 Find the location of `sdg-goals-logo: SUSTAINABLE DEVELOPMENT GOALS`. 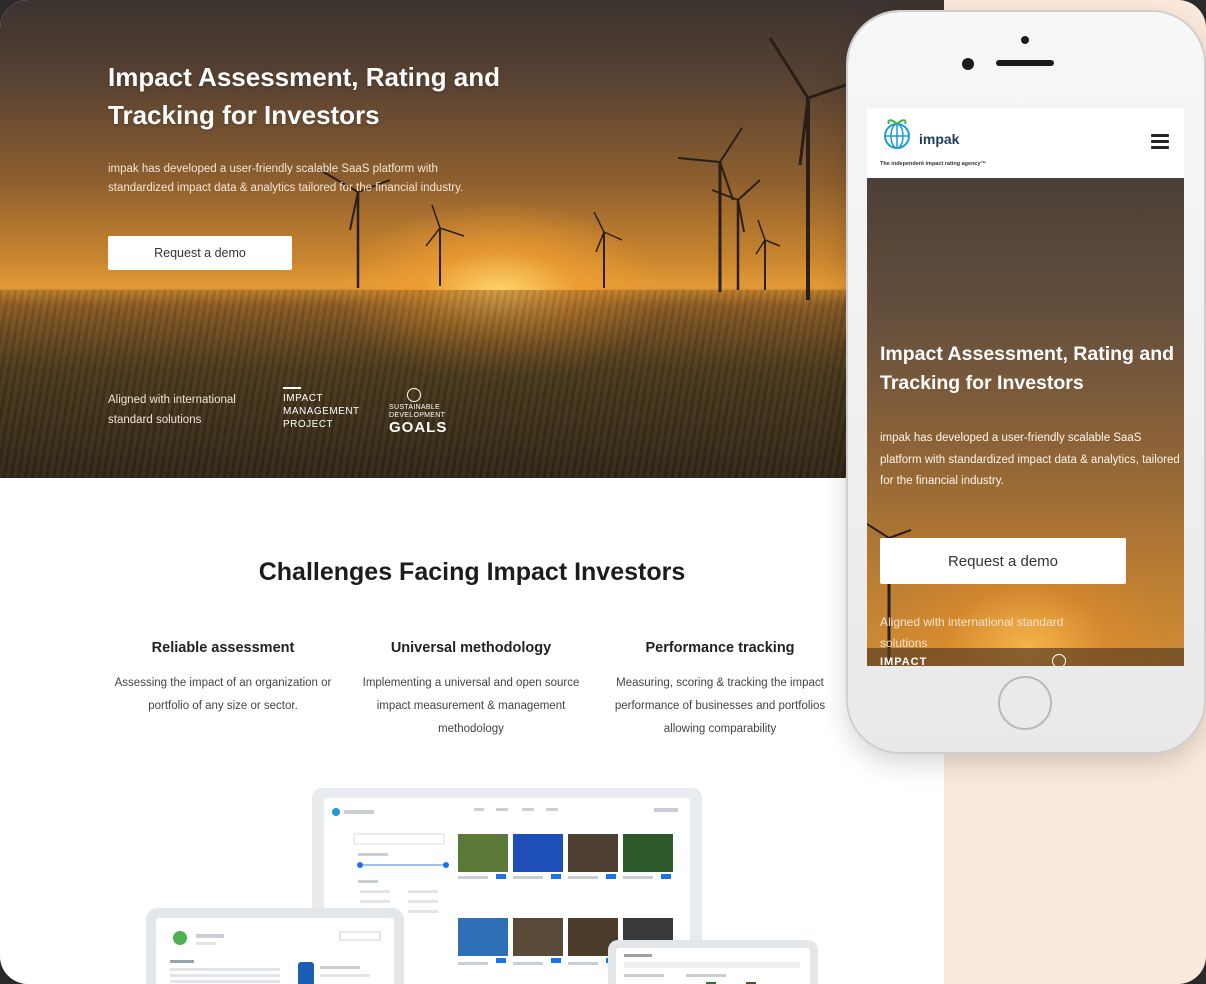

sdg-goals-logo: SUSTAINABLE DEVELOPMENT GOALS is located at coordinates (424, 412).